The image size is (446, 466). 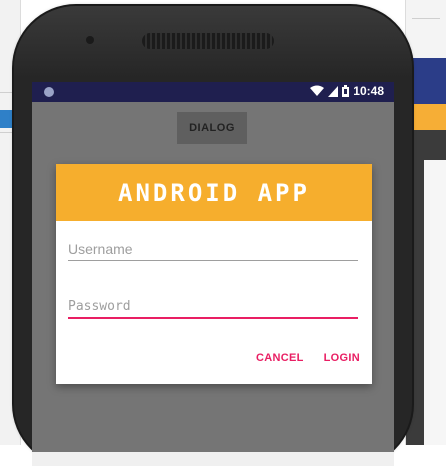 I want to click on speaker-grille, so click(x=208, y=41).